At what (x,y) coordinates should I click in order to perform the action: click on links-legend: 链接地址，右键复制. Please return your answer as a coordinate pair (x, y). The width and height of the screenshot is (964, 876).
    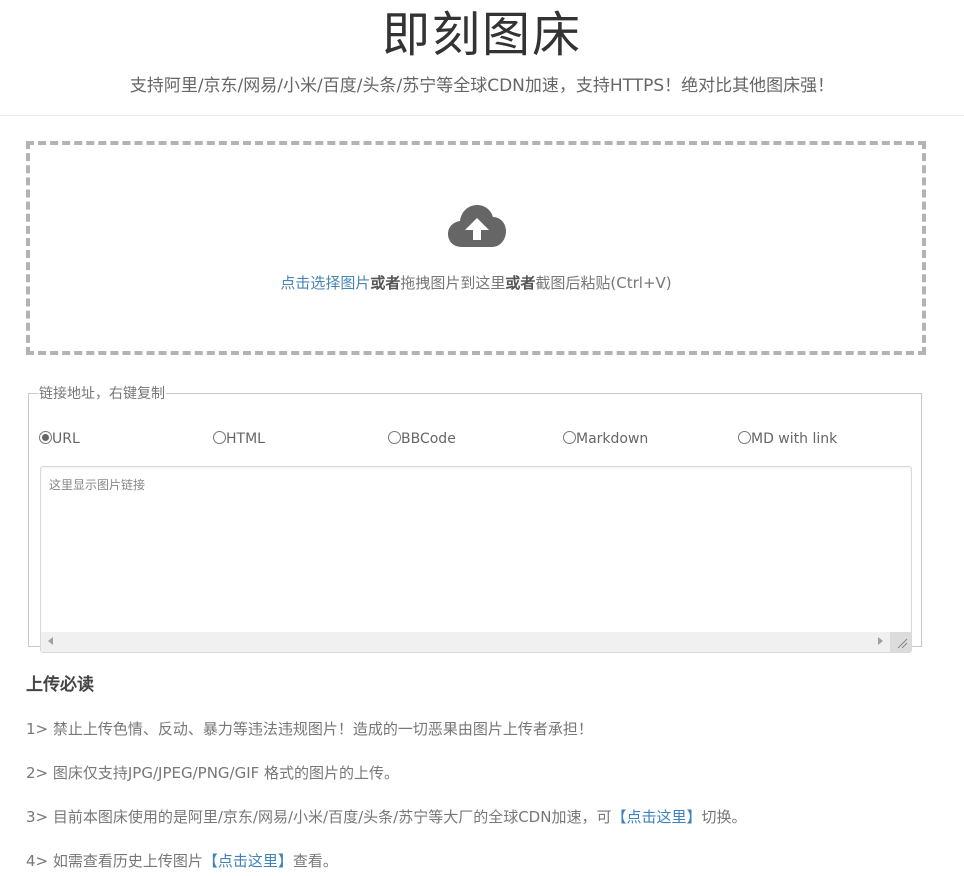
    Looking at the image, I should click on (102, 394).